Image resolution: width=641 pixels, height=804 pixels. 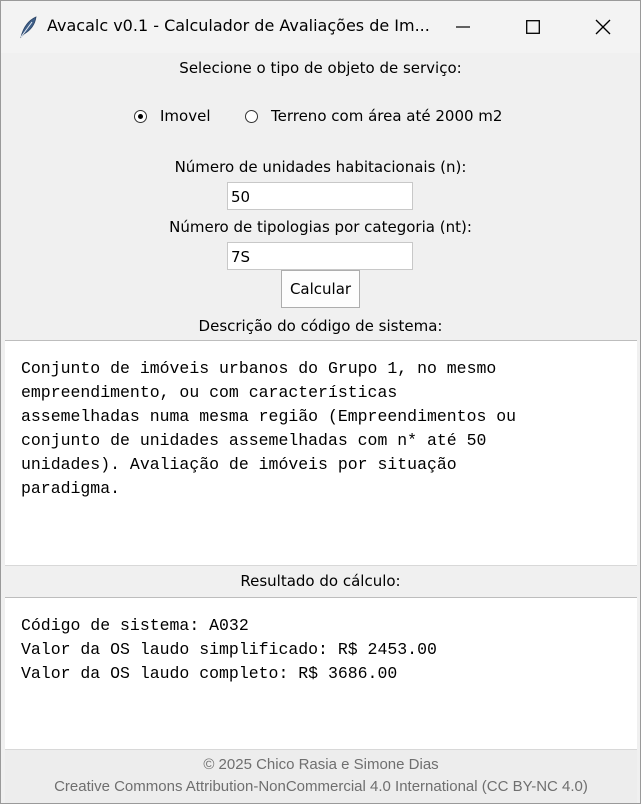 What do you see at coordinates (320, 326) in the screenshot?
I see `description-header: Descrição do código de sistema:` at bounding box center [320, 326].